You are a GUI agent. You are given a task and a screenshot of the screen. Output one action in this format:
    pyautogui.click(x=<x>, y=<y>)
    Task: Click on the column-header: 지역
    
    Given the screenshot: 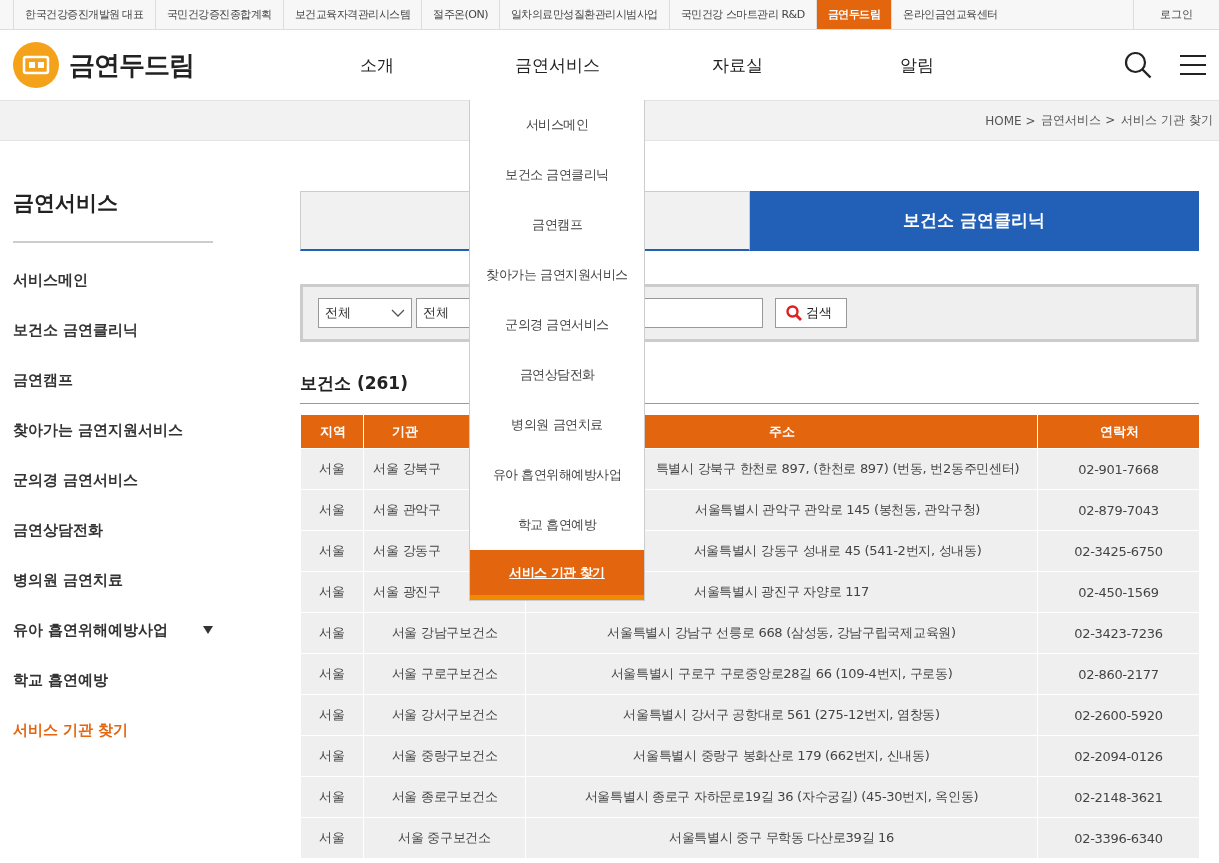 What is the action you would take?
    pyautogui.click(x=332, y=431)
    